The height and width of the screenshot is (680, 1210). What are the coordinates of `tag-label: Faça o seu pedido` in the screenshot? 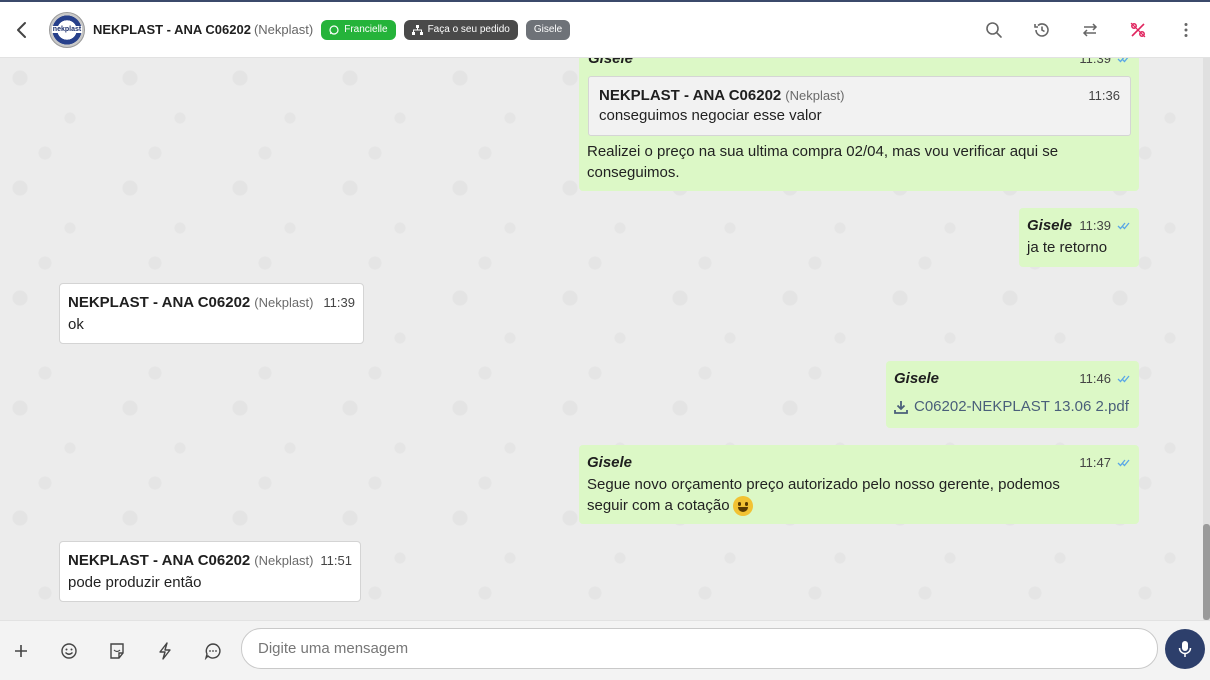 It's located at (468, 29).